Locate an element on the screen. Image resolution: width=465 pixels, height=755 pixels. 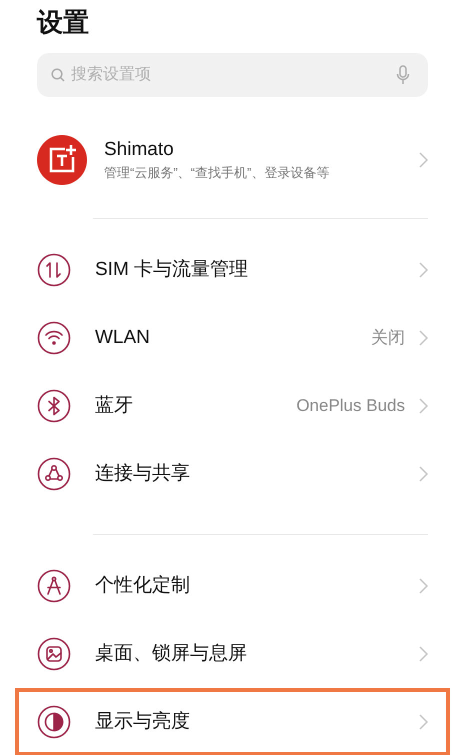
row-label: 显示与亮度 is located at coordinates (142, 722).